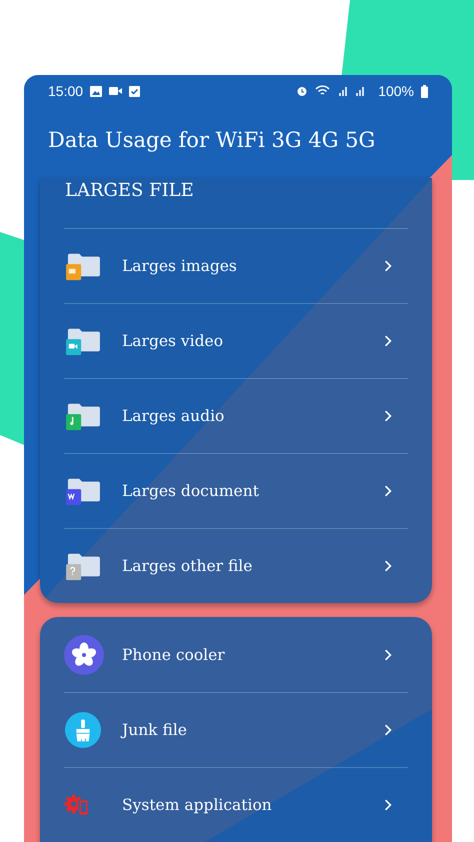 The height and width of the screenshot is (842, 474). Describe the element at coordinates (115, 91) in the screenshot. I see `video-camera-icon` at that location.